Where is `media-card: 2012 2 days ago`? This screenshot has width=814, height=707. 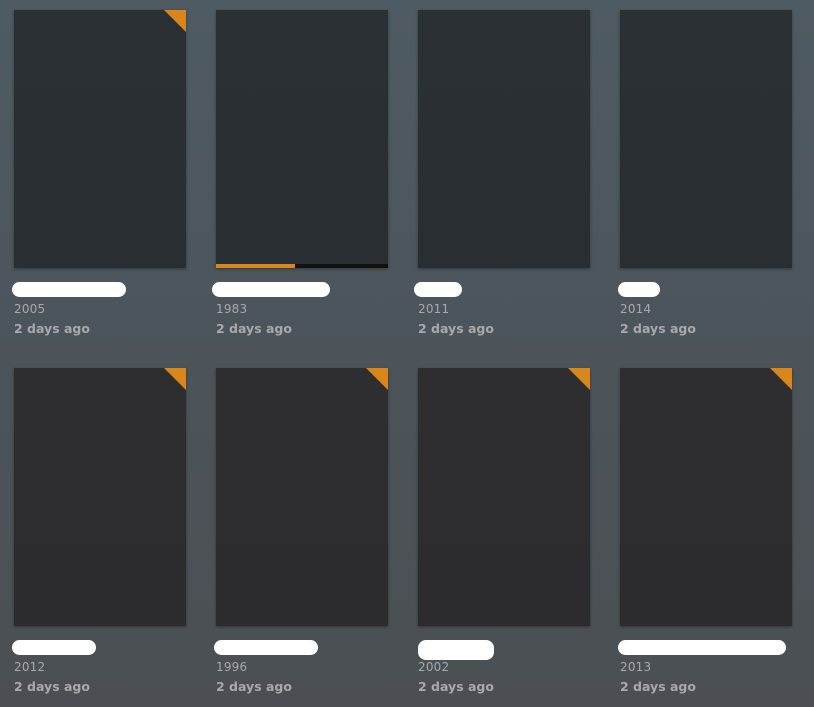 media-card: 2012 2 days ago is located at coordinates (99, 535).